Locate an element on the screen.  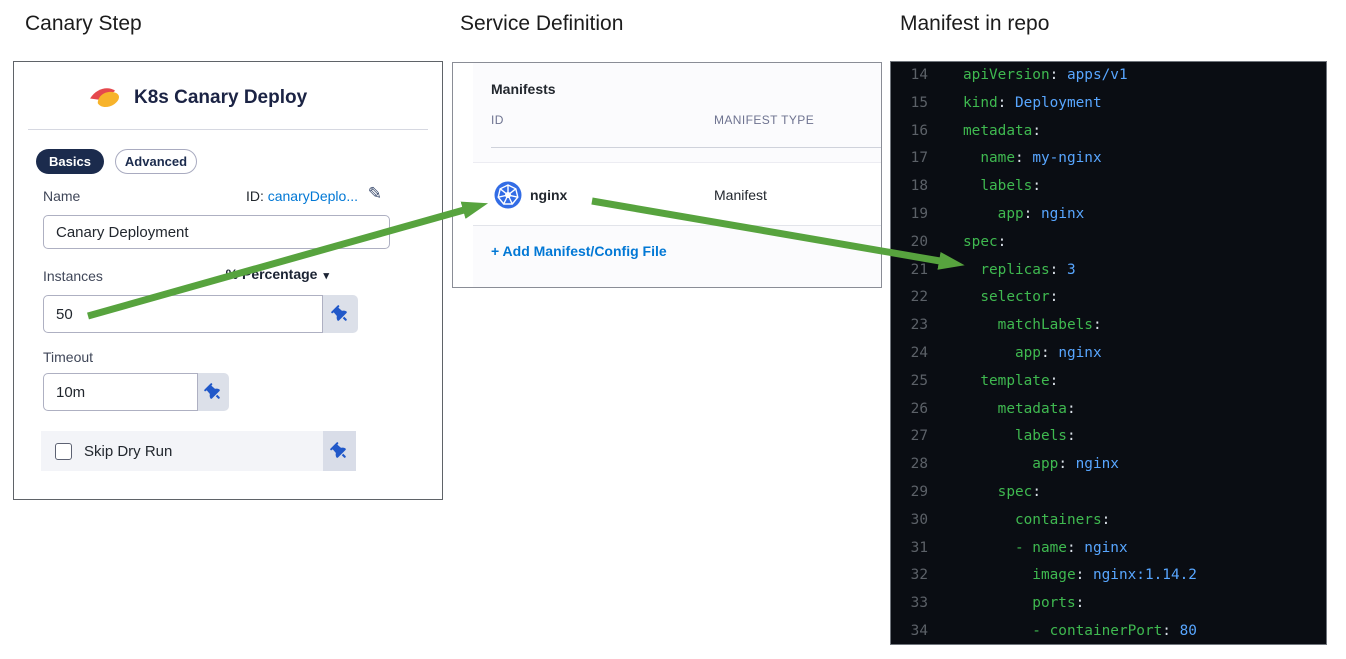
yaml-key: matchLabels is located at coordinates (1028, 325).